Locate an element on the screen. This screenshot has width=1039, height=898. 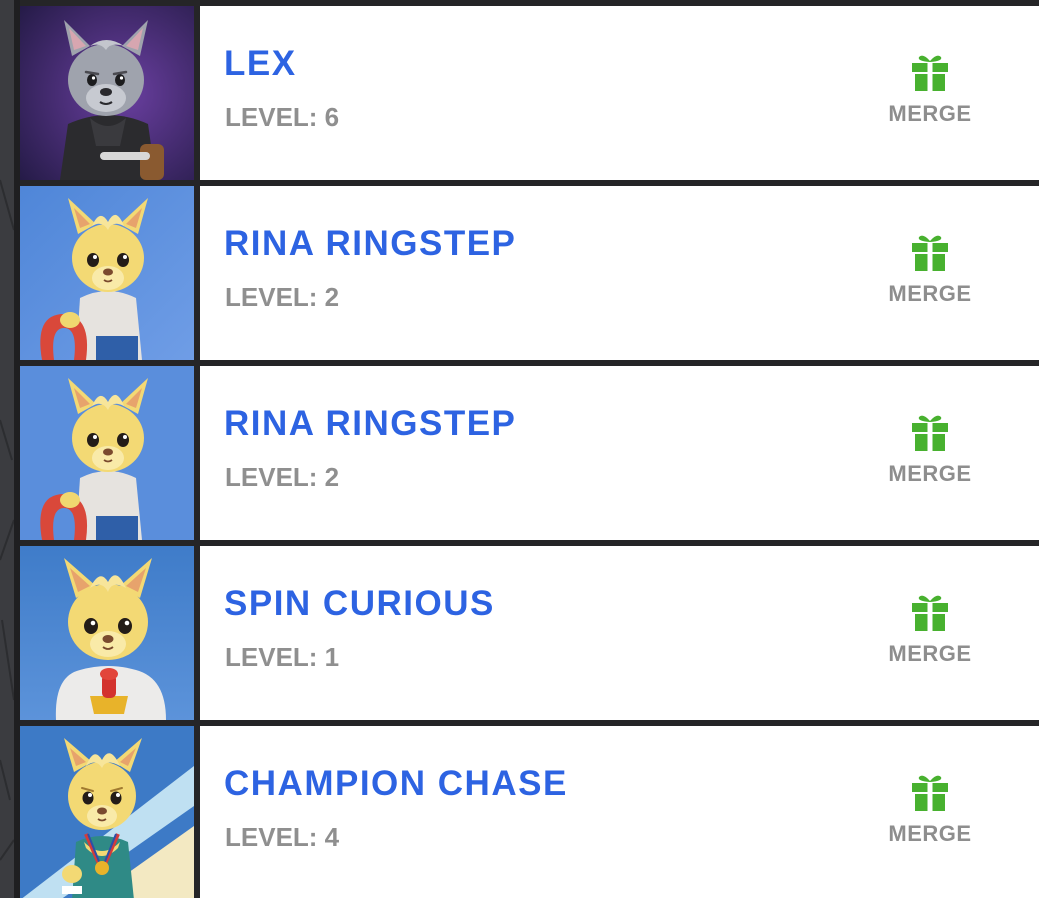
gray-wolf-avatar-image is located at coordinates (107, 93).